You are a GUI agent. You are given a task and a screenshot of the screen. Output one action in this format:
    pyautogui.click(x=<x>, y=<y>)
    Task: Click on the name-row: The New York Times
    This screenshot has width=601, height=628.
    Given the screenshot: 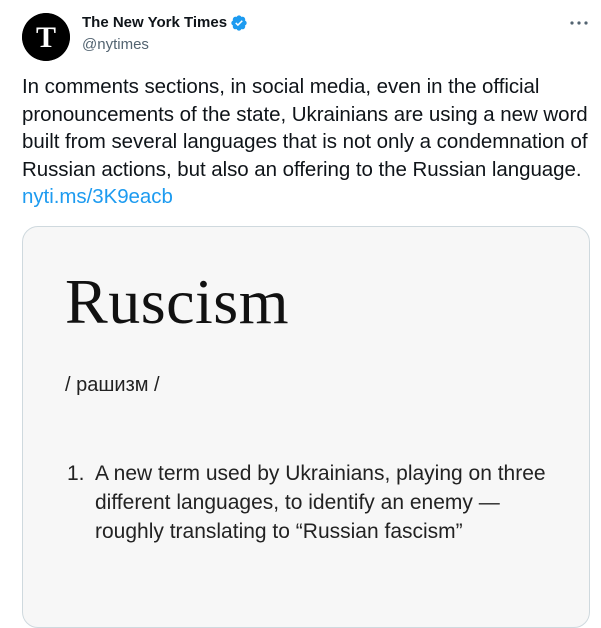 What is the action you would take?
    pyautogui.click(x=165, y=23)
    